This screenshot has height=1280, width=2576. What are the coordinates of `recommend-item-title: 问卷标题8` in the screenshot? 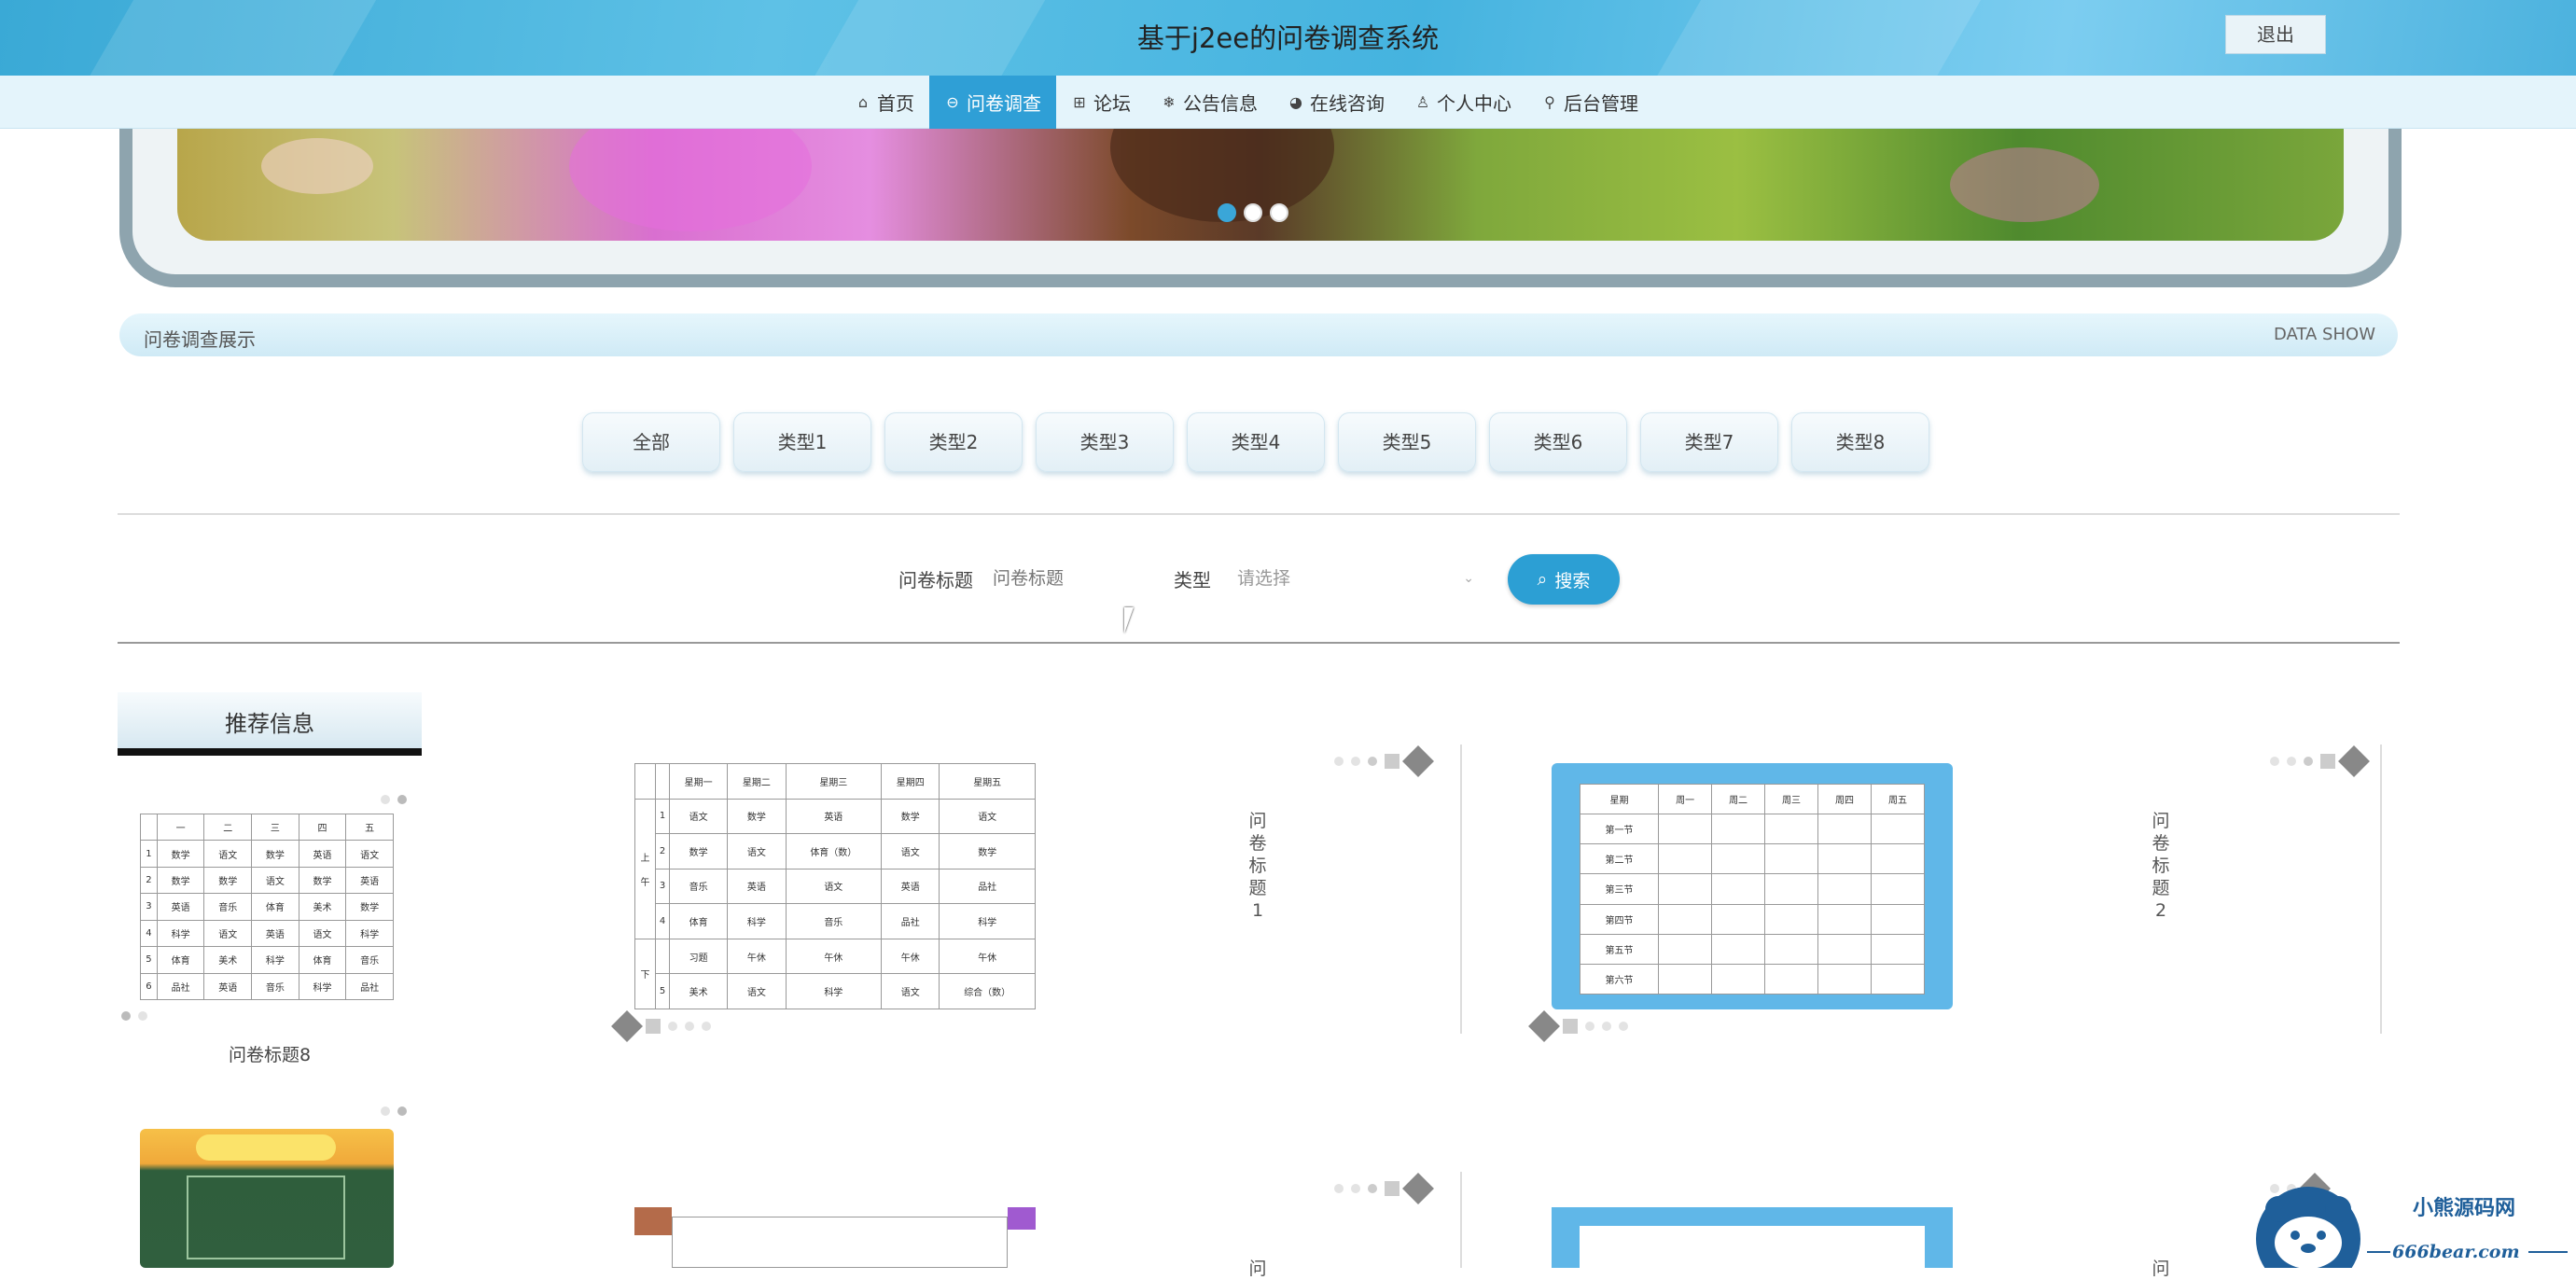 It's located at (270, 1055).